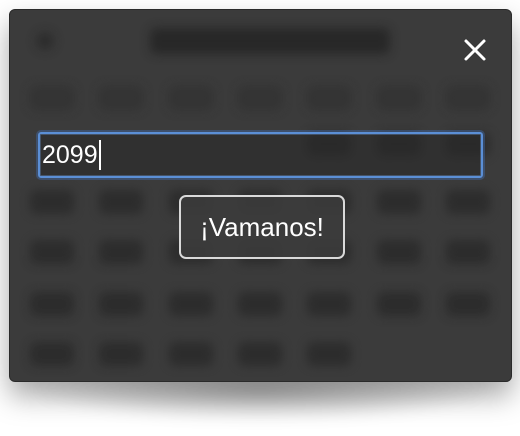 This screenshot has height=436, width=520. I want to click on go-button: ¡Vamanos!, so click(262, 227).